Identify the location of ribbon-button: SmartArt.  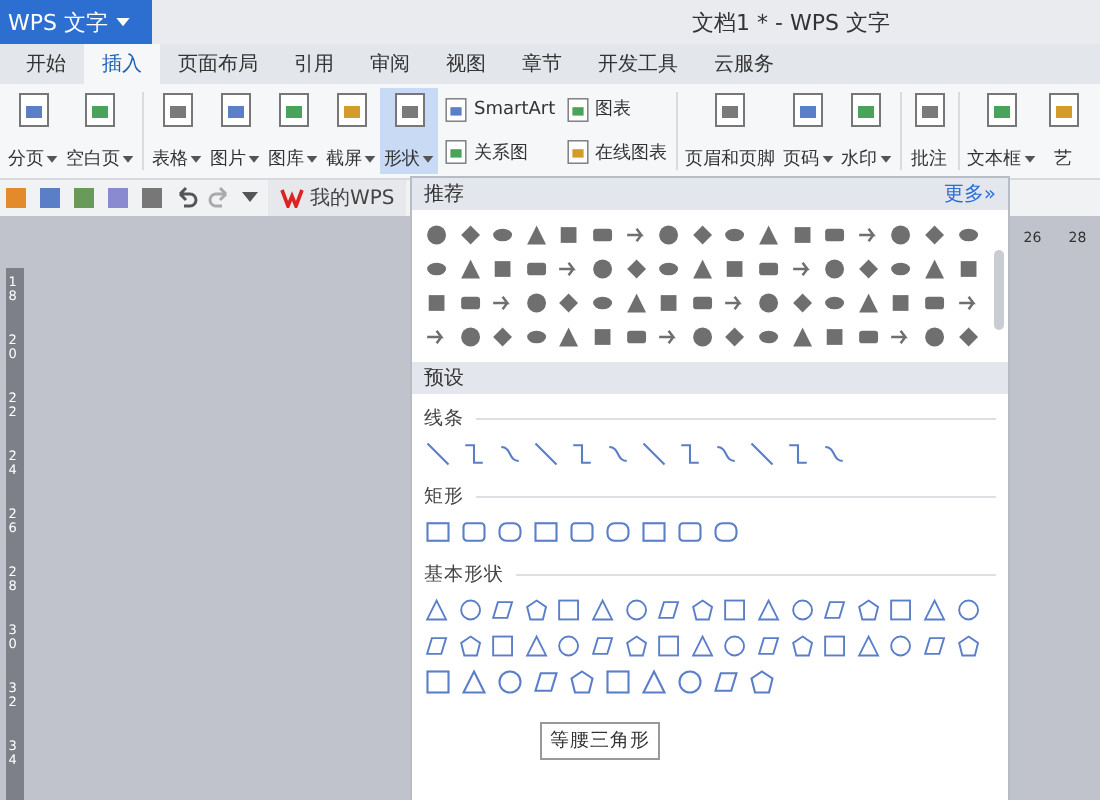
(499, 109).